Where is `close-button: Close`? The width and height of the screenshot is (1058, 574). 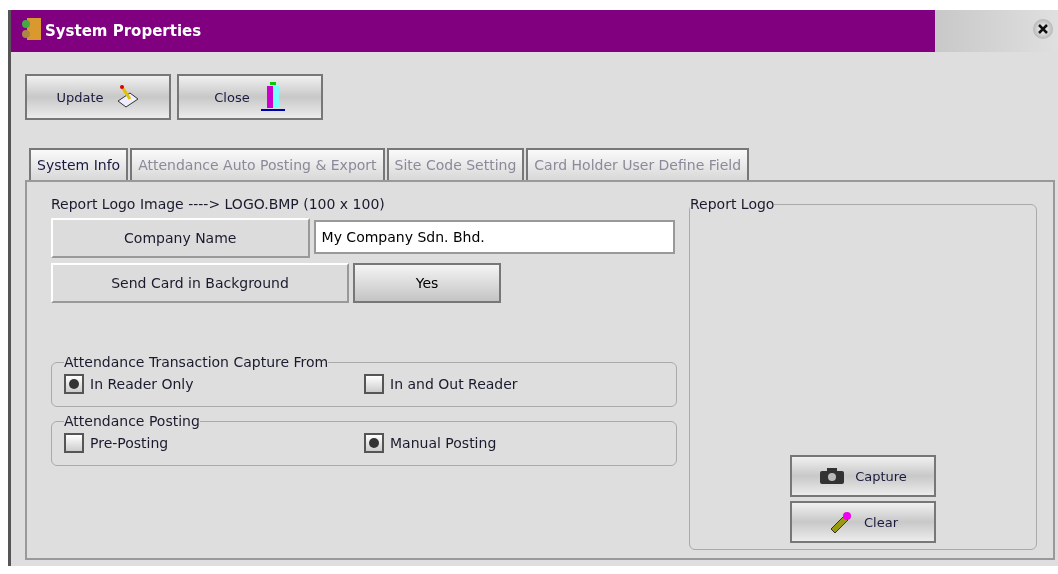 close-button: Close is located at coordinates (250, 97).